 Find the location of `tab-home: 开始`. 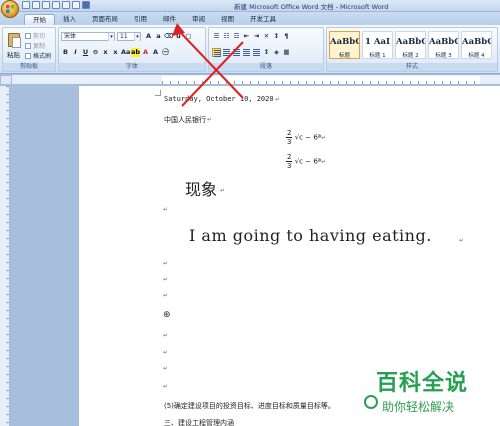

tab-home: 开始 is located at coordinates (39, 19).